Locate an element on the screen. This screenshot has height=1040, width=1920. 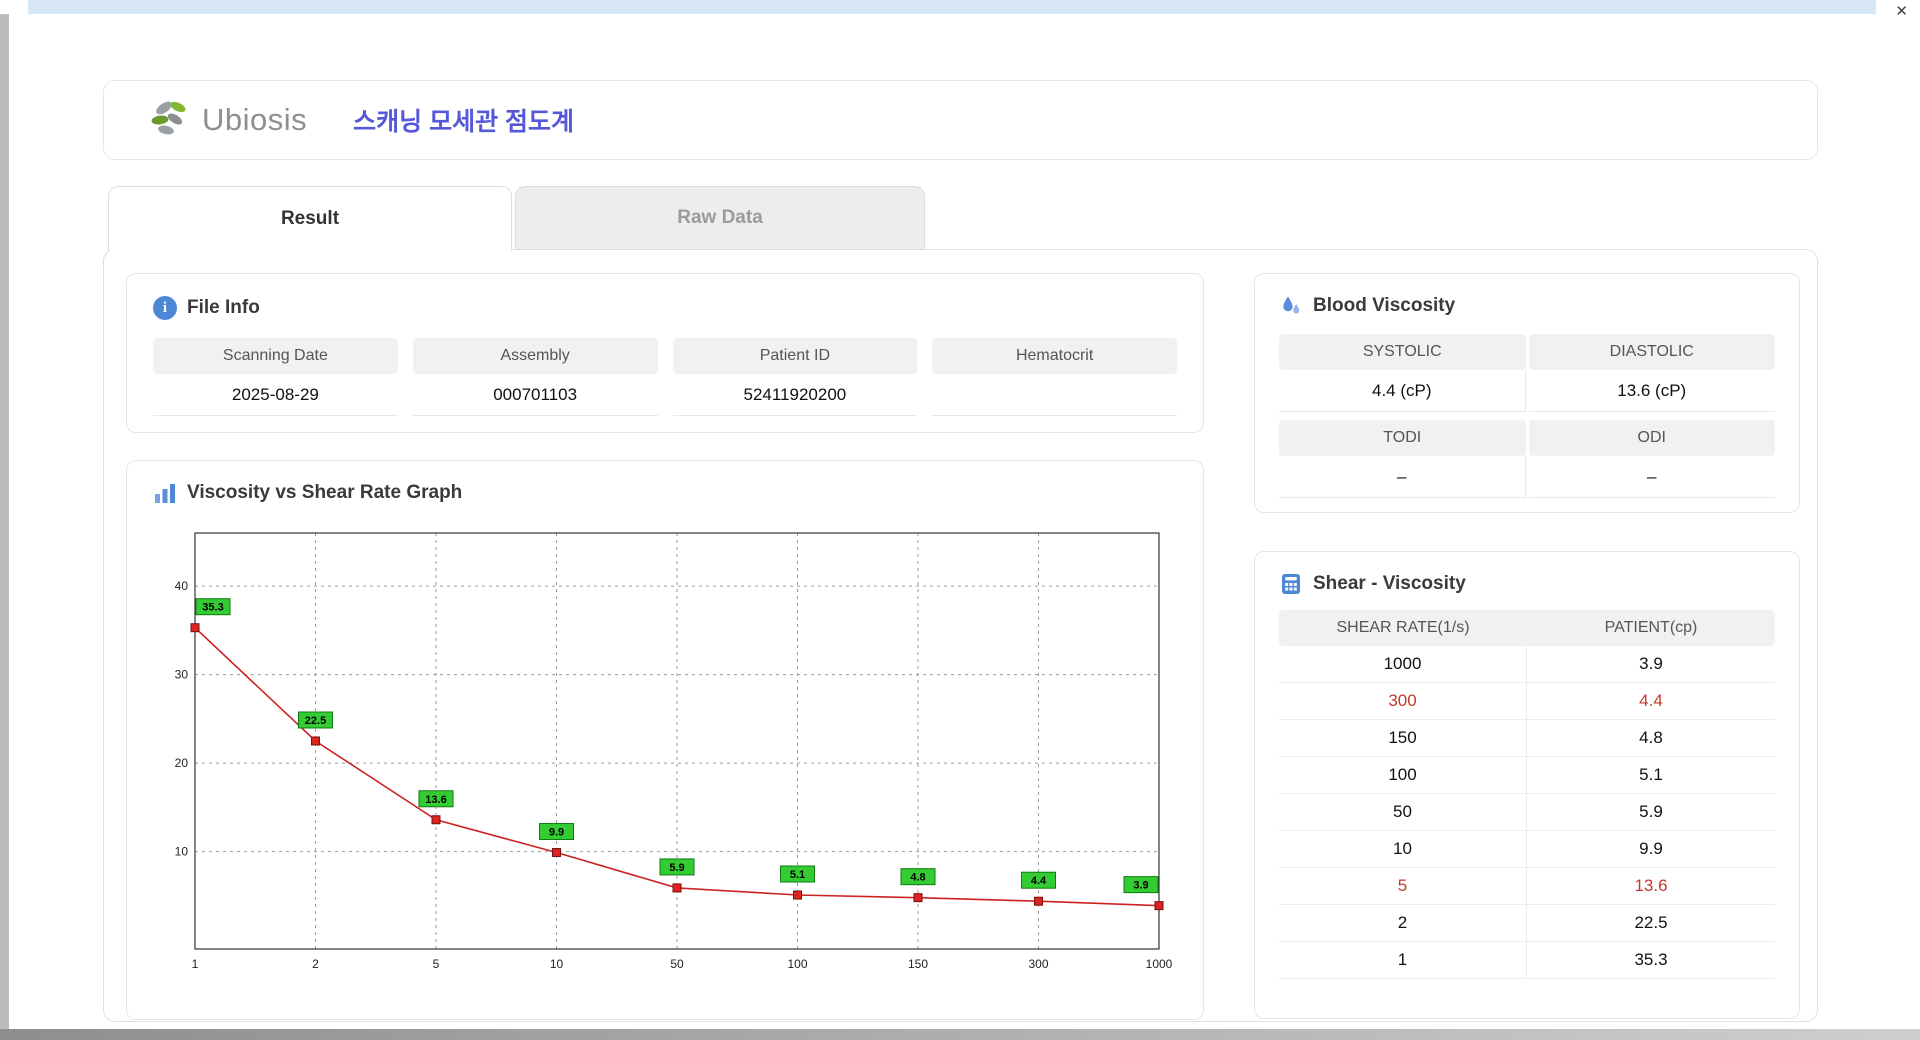
field-label: Assembly is located at coordinates (535, 356).